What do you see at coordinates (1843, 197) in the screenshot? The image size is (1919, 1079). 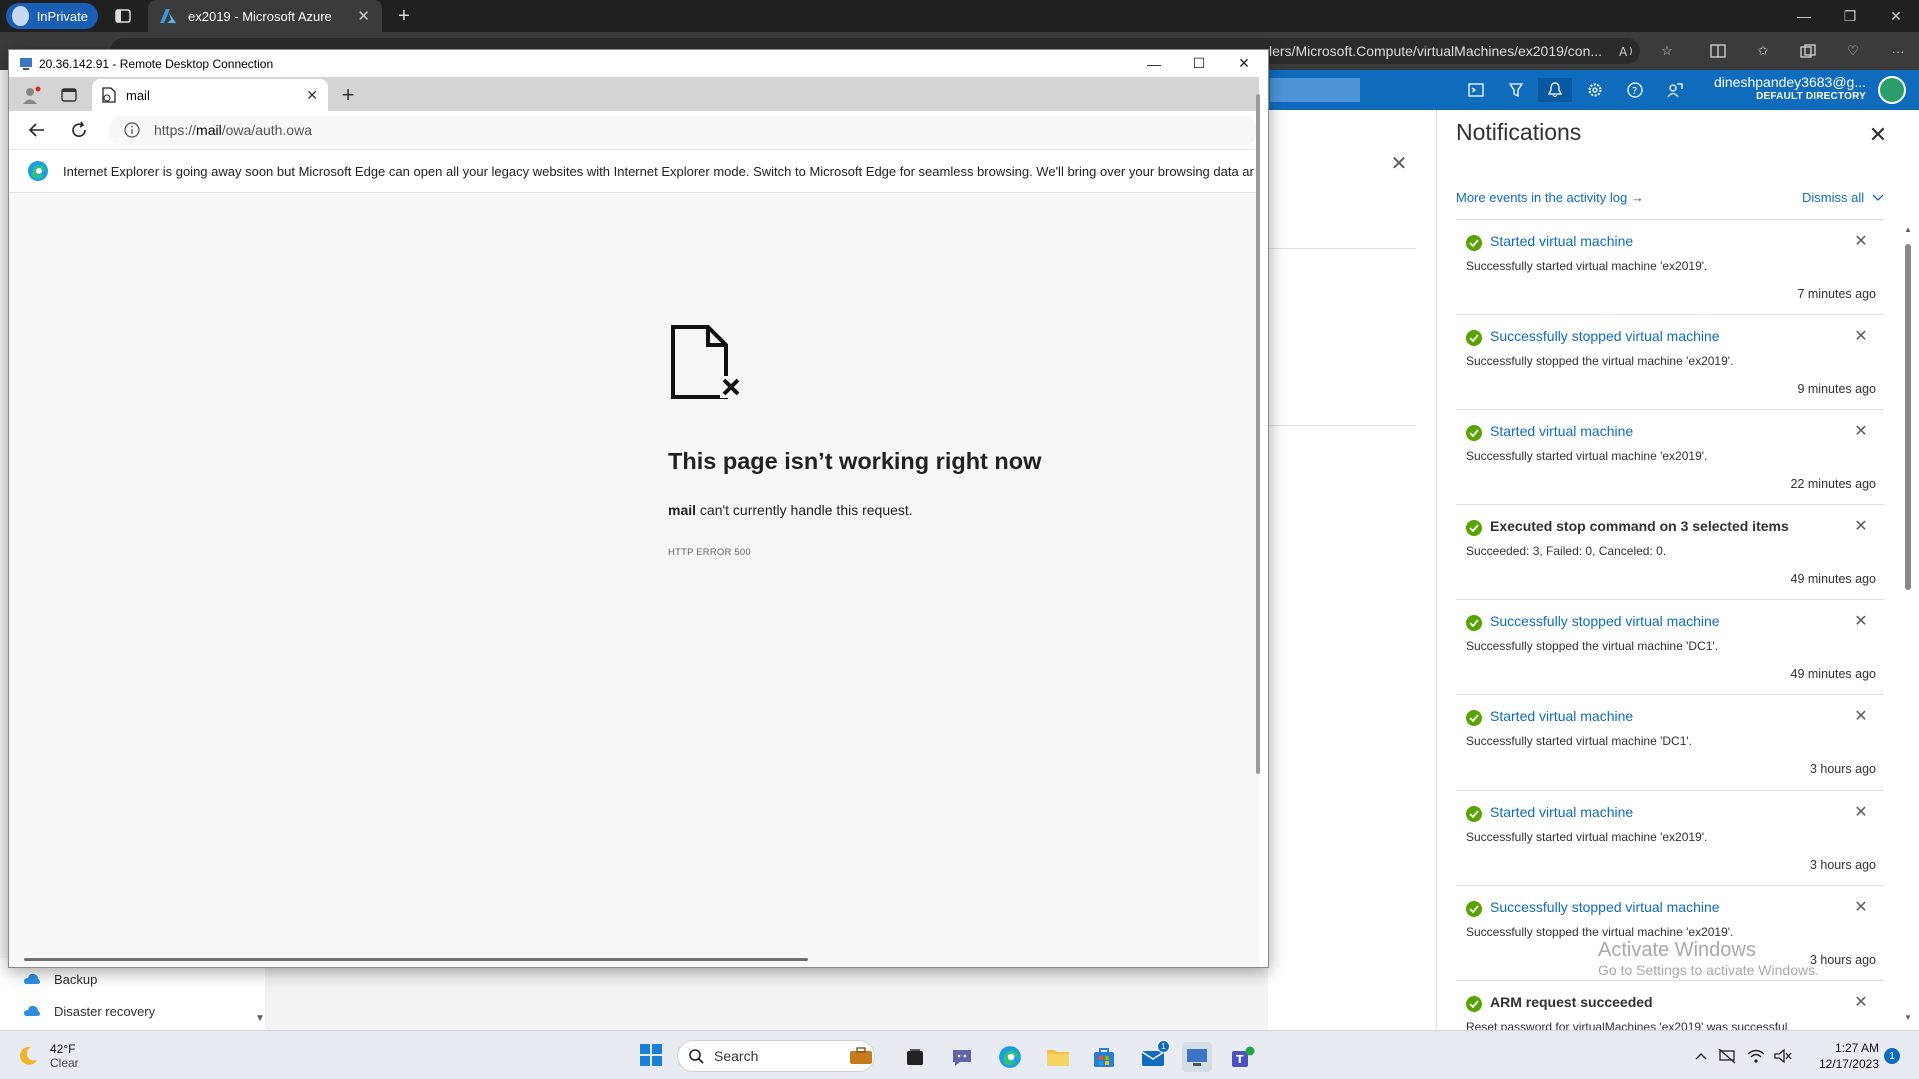 I see `dismiss-all-button: Dismiss all` at bounding box center [1843, 197].